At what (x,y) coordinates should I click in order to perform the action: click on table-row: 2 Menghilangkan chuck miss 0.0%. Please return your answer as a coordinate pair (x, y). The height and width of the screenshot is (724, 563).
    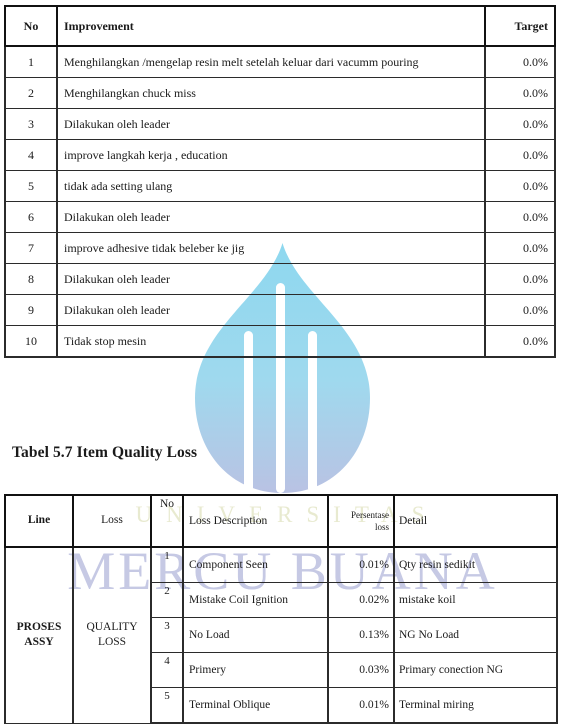
    Looking at the image, I should click on (280, 93).